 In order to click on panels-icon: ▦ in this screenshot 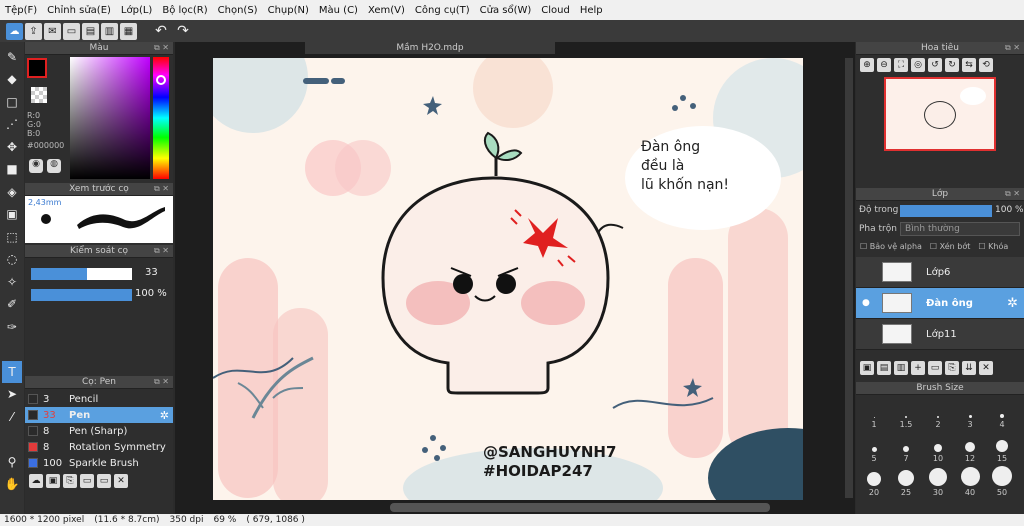, I will do `click(128, 31)`.